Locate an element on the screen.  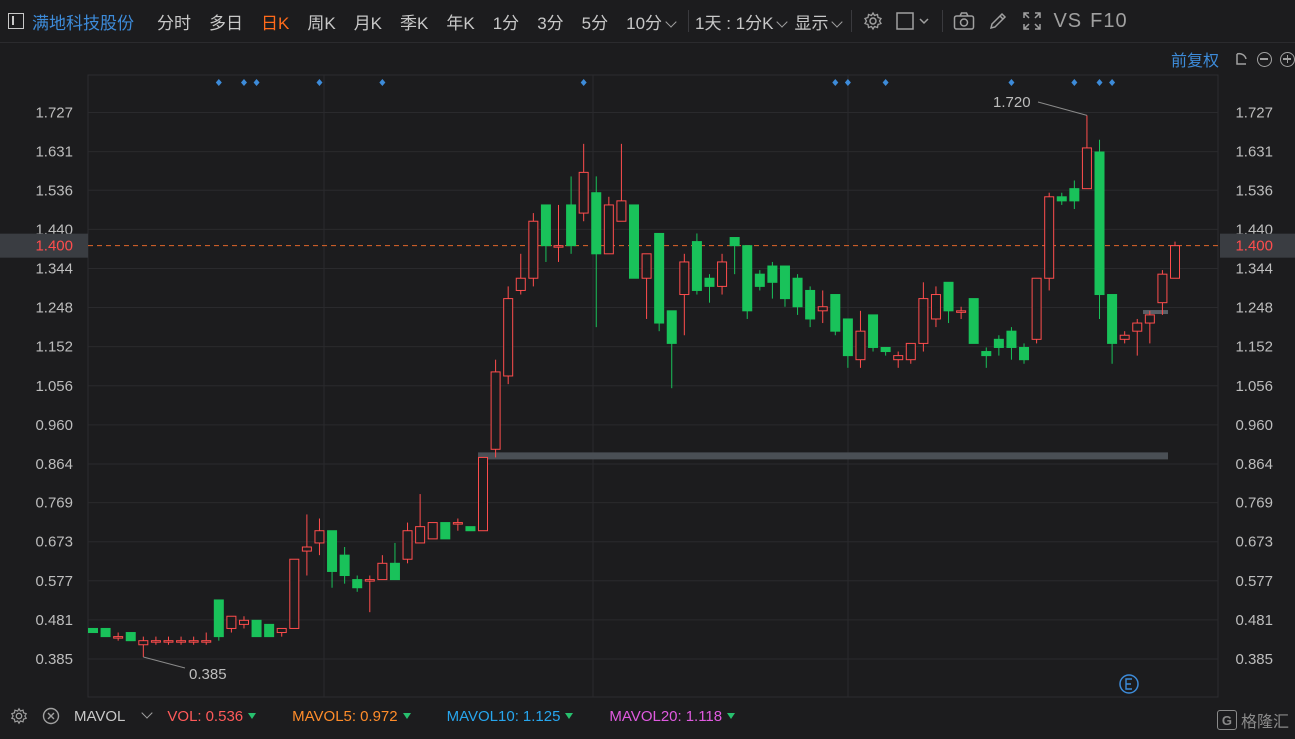
camera-icon is located at coordinates (964, 21).